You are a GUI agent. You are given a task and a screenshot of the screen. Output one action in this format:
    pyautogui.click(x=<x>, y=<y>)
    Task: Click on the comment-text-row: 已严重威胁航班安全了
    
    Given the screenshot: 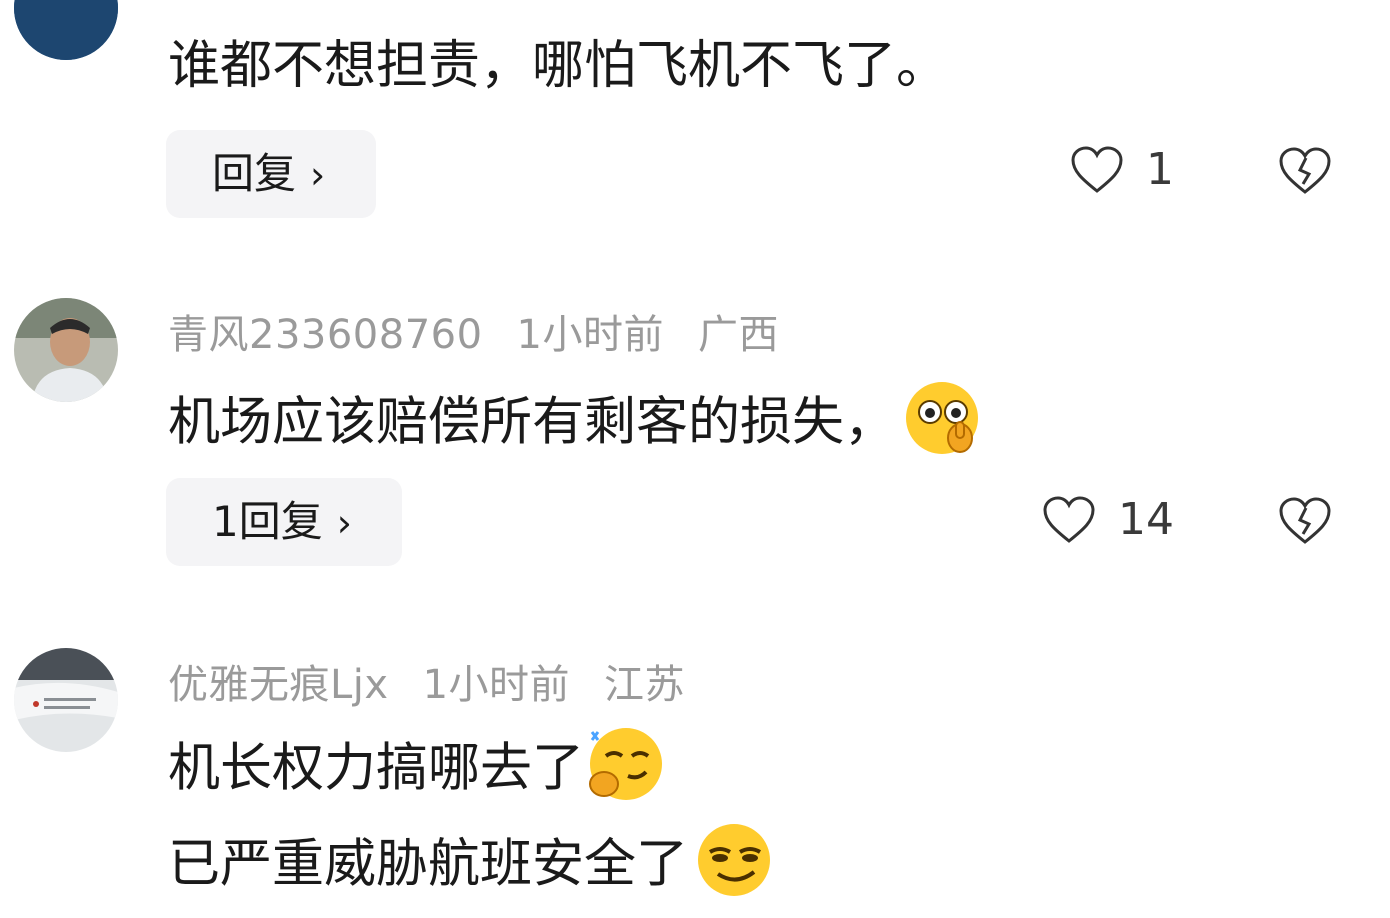 What is the action you would take?
    pyautogui.click(x=472, y=867)
    